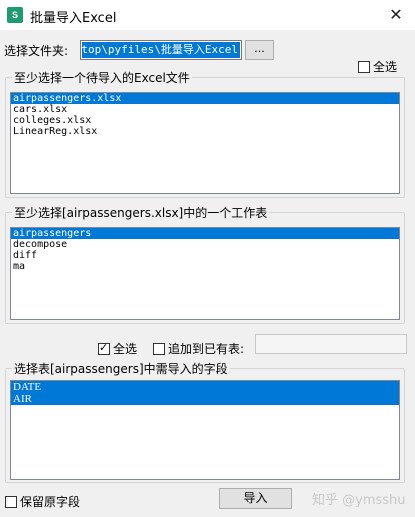 The image size is (415, 517). I want to click on app-icon: S, so click(15, 15).